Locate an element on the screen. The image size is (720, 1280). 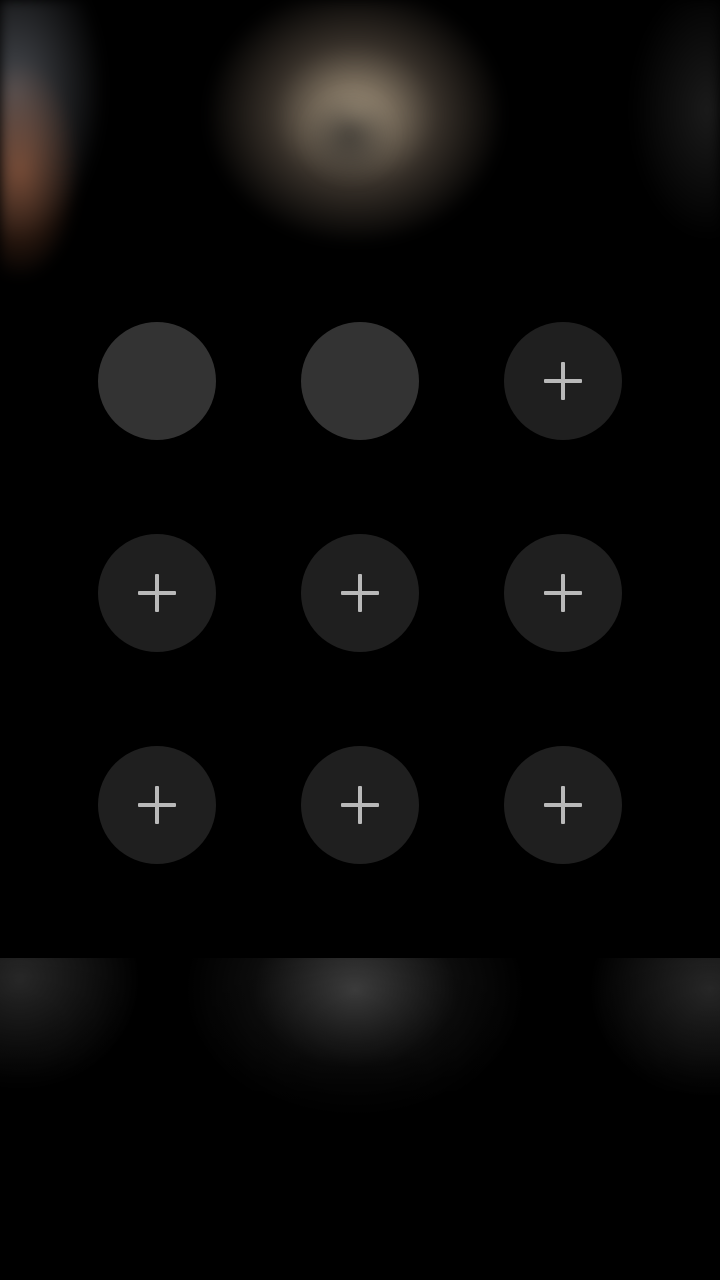
slot-4-add-button is located at coordinates (157, 593).